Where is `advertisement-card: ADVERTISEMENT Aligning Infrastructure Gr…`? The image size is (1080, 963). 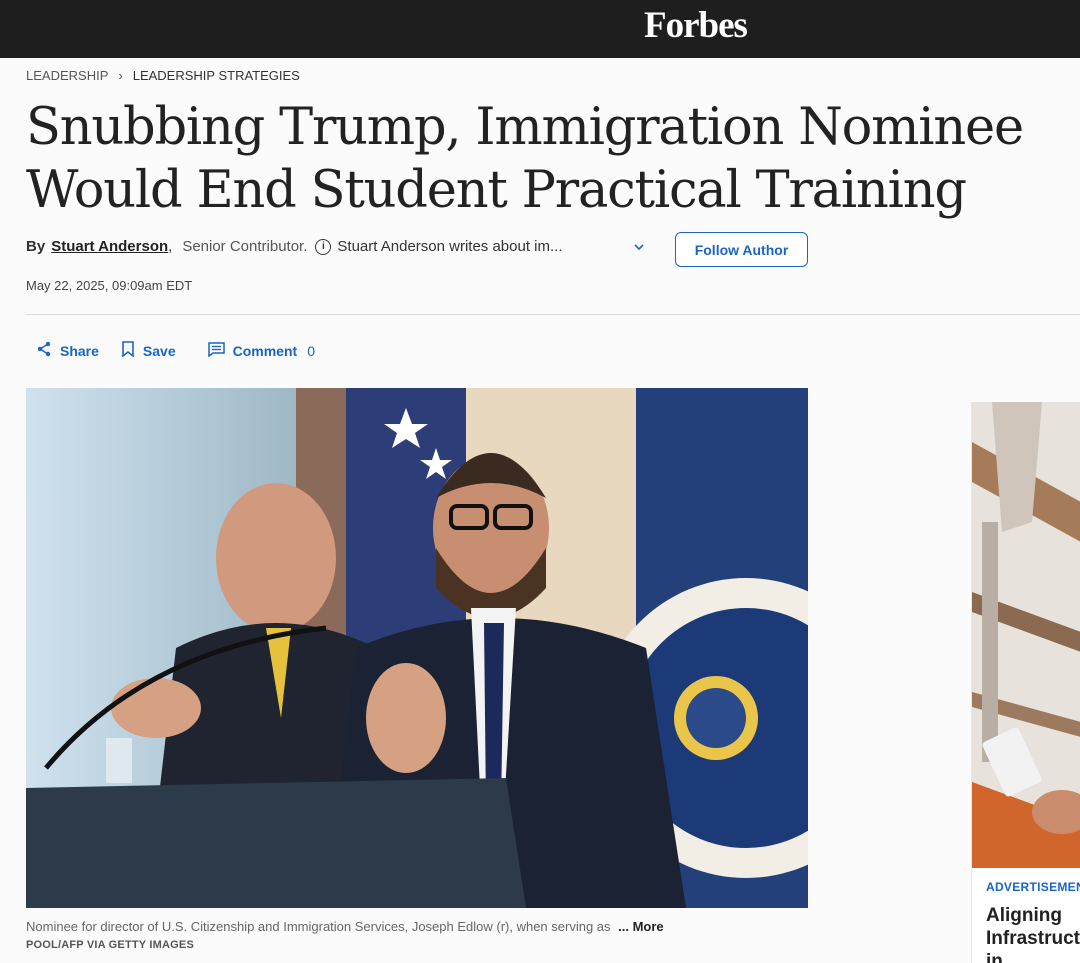
advertisement-card: ADVERTISEMENT Aligning Infrastructure Gr… is located at coordinates (1025, 682).